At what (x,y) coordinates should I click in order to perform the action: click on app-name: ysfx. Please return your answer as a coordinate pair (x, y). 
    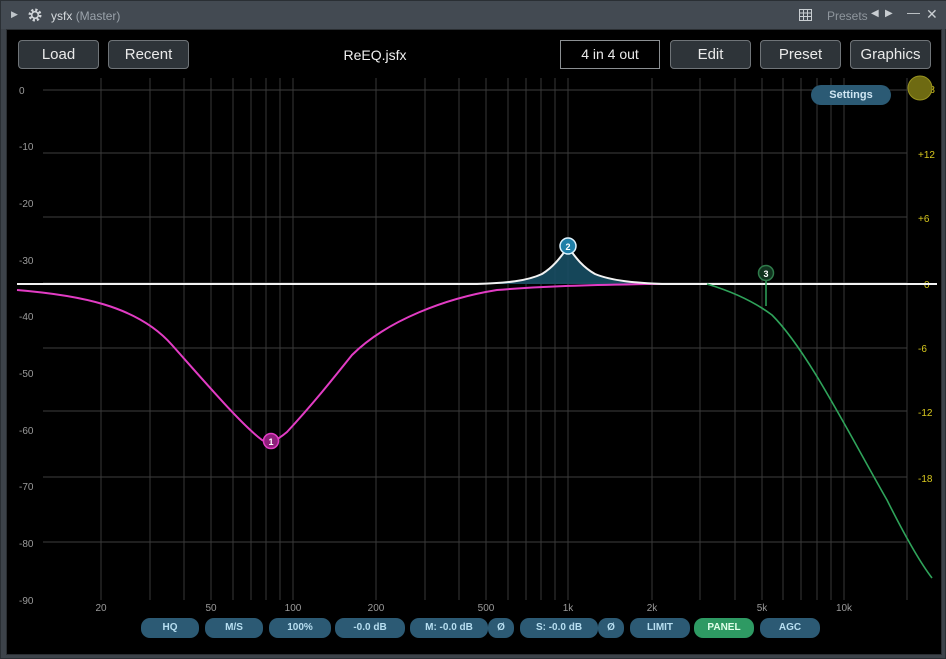
    Looking at the image, I should click on (62, 16).